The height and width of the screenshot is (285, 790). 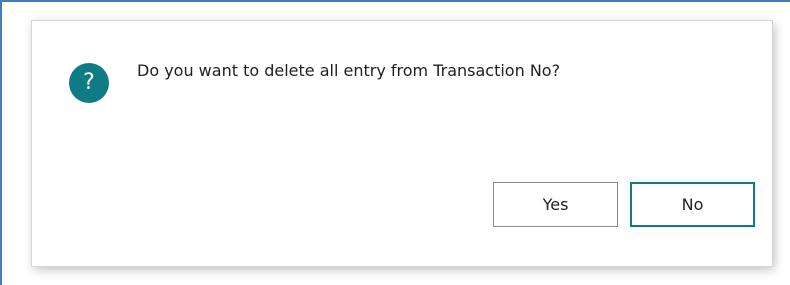 What do you see at coordinates (89, 83) in the screenshot?
I see `question-mark-icon: ?` at bounding box center [89, 83].